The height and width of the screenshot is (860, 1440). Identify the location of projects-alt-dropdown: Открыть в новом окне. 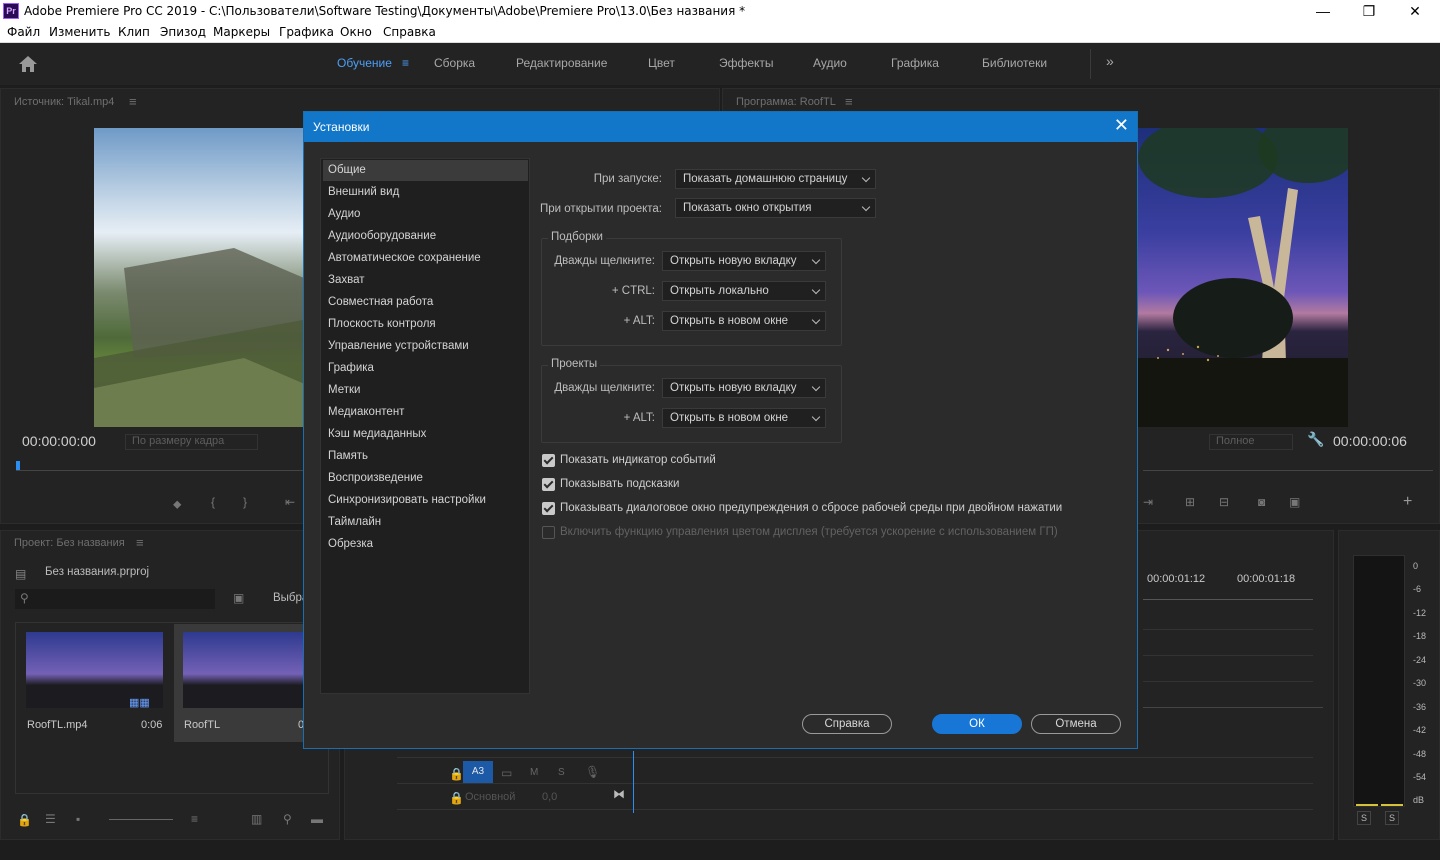
(744, 418).